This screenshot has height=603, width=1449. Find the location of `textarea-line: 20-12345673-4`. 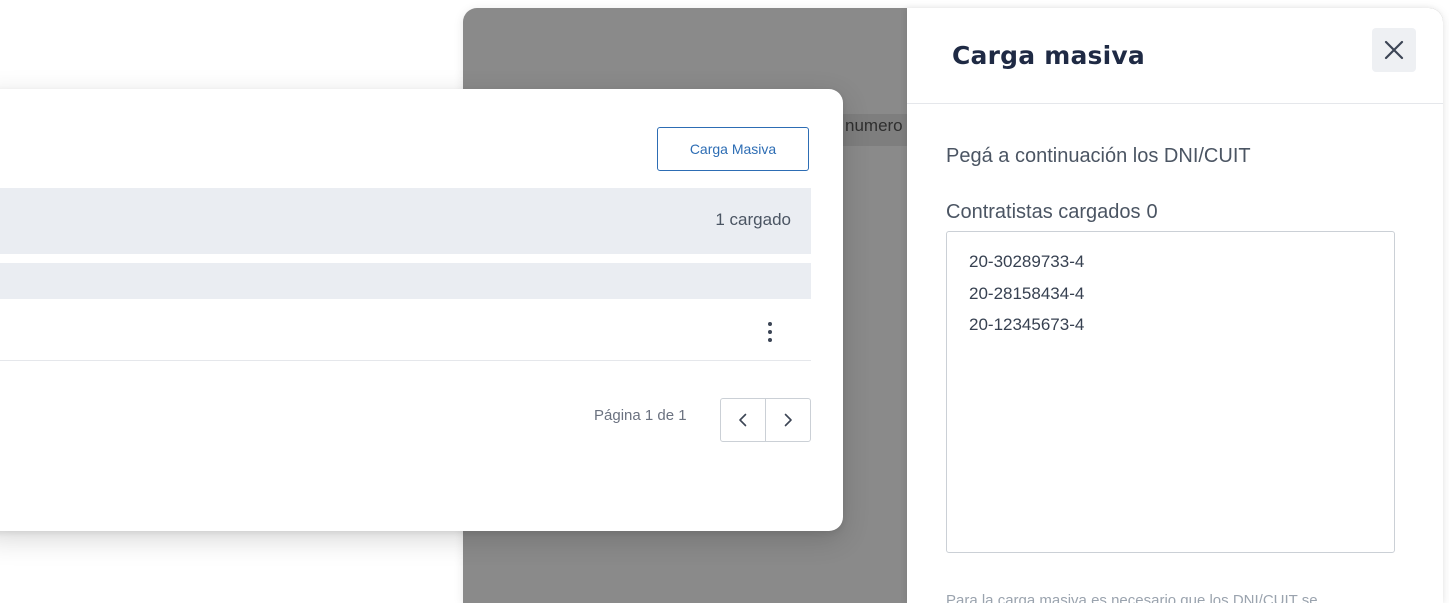

textarea-line: 20-12345673-4 is located at coordinates (1027, 324).